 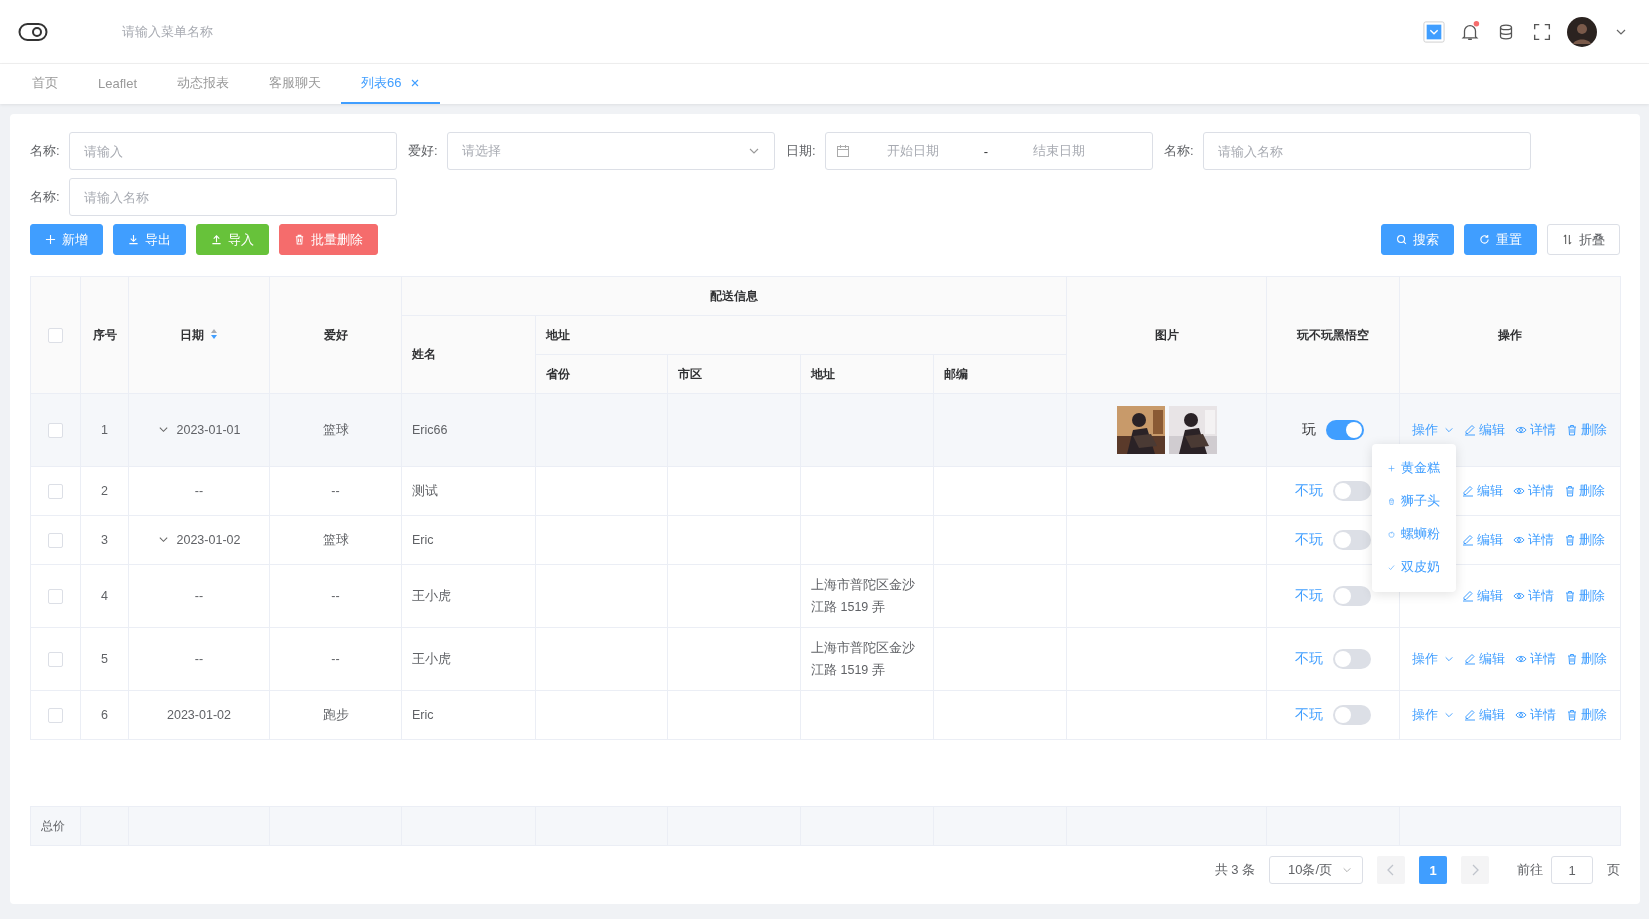 What do you see at coordinates (989, 151) in the screenshot?
I see `date-range-field: 开始日期 - 结束日期` at bounding box center [989, 151].